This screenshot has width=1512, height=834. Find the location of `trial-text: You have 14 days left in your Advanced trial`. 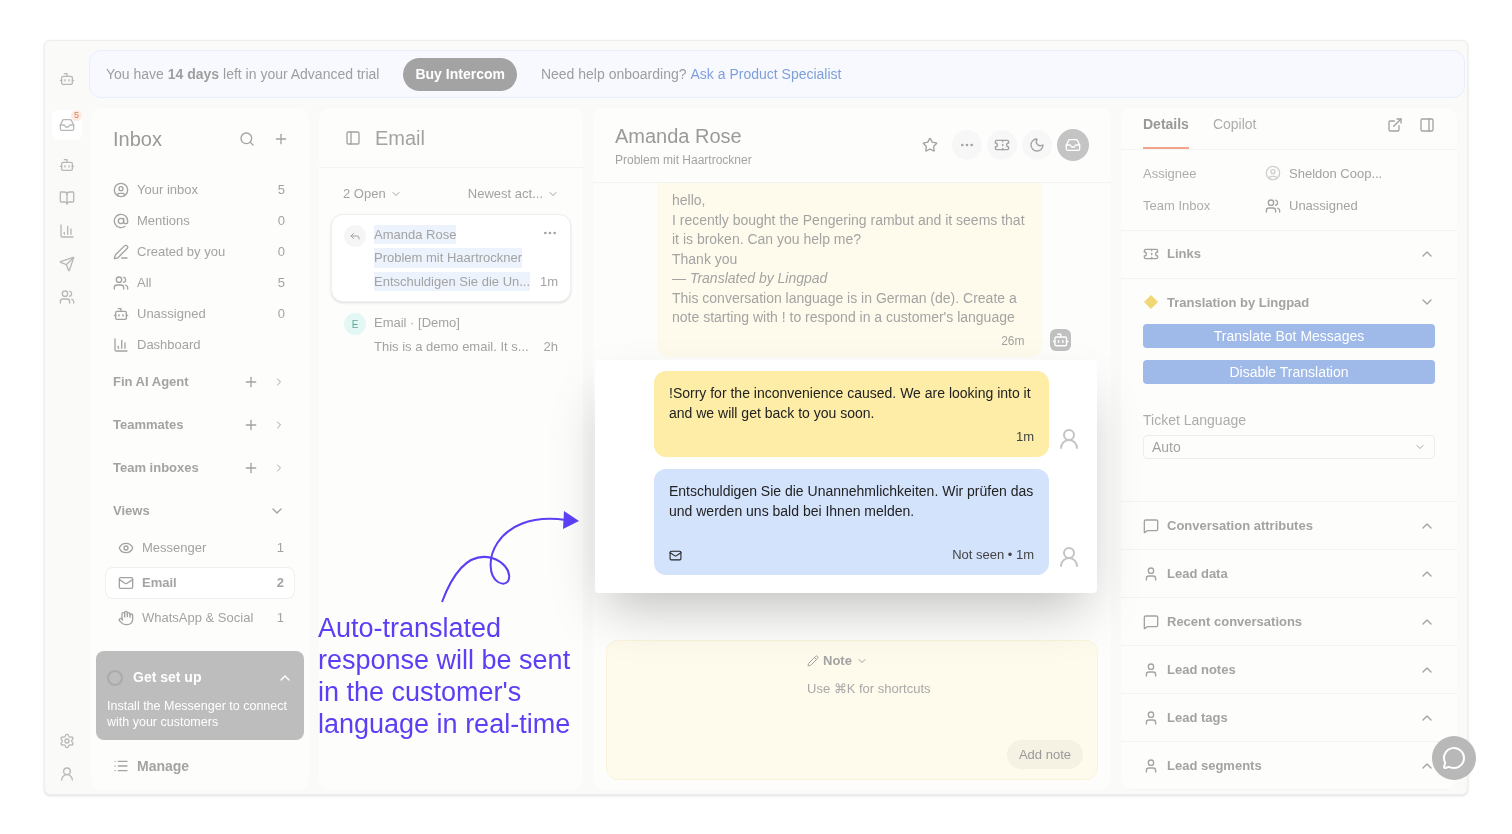

trial-text: You have 14 days left in your Advanced trial is located at coordinates (243, 74).